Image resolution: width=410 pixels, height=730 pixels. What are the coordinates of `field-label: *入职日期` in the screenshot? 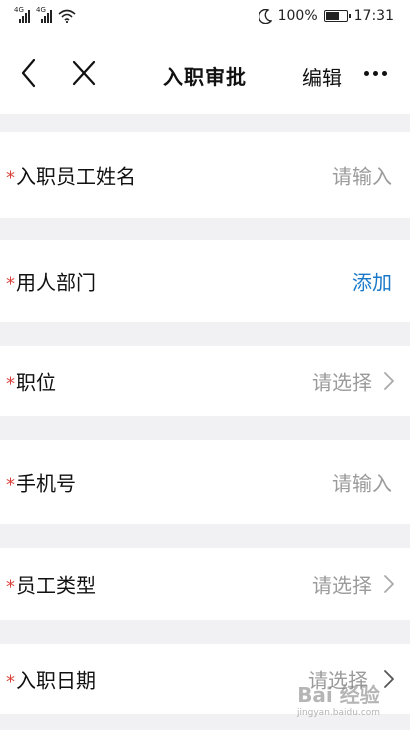 It's located at (51, 680).